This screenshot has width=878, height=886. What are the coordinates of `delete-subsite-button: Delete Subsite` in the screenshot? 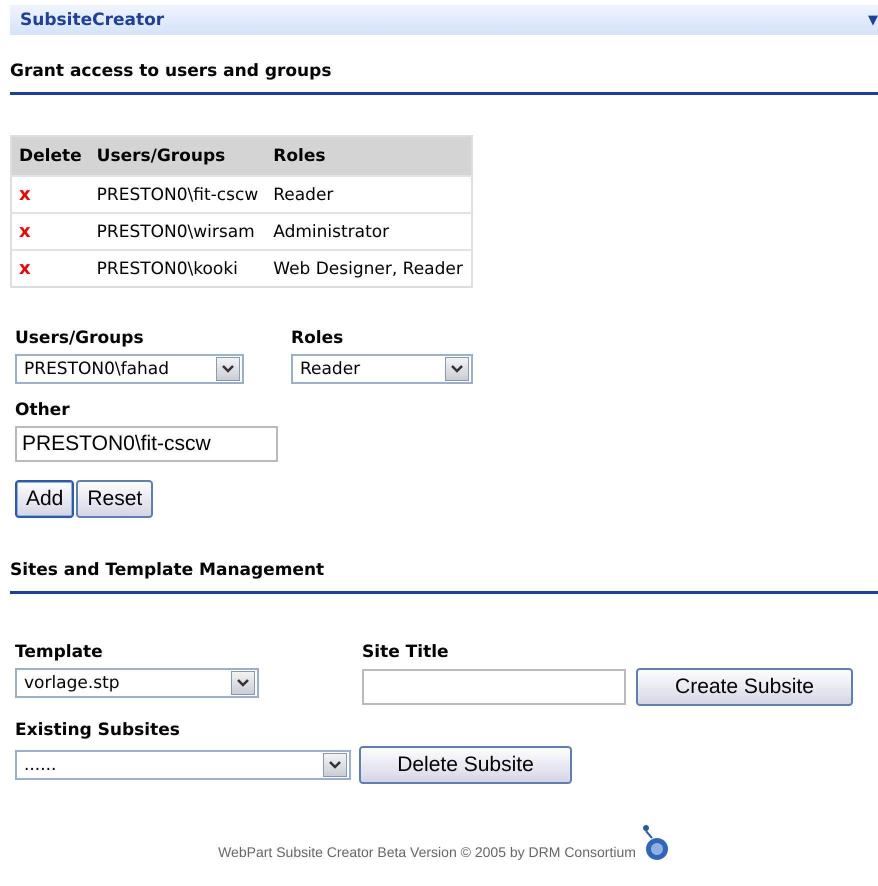 It's located at (465, 765).